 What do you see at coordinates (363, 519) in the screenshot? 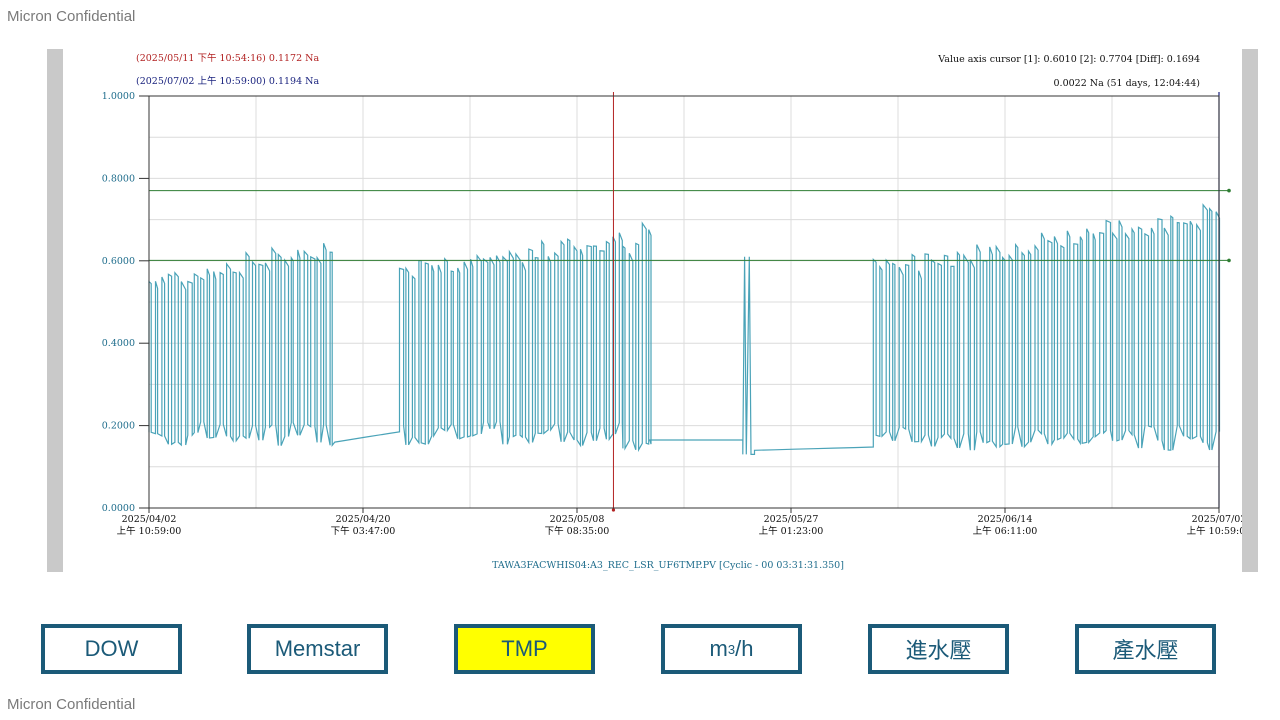
I see `x-tick-date: 2025/04/20` at bounding box center [363, 519].